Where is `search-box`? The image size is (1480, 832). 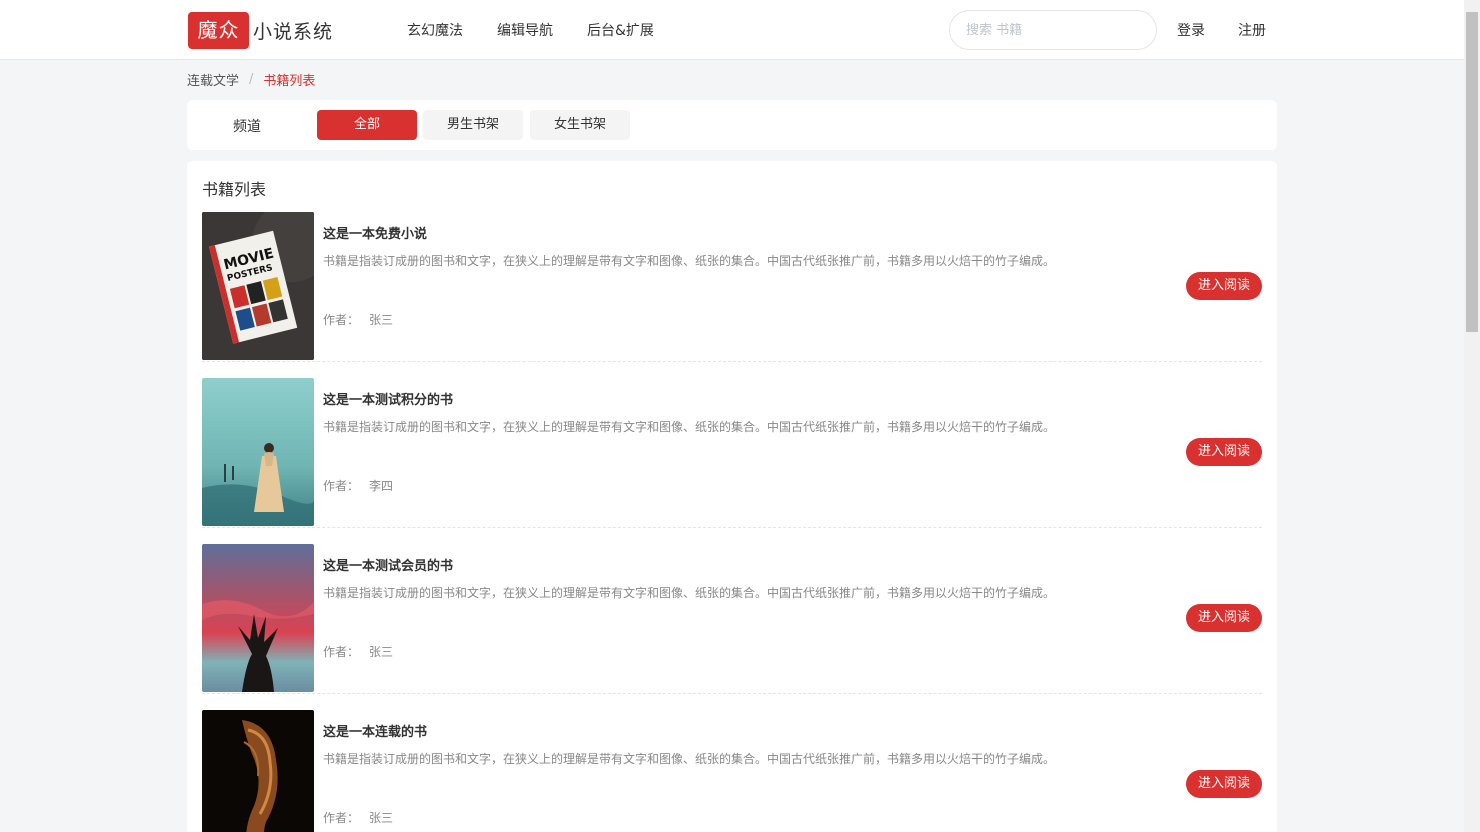
search-box is located at coordinates (1053, 30).